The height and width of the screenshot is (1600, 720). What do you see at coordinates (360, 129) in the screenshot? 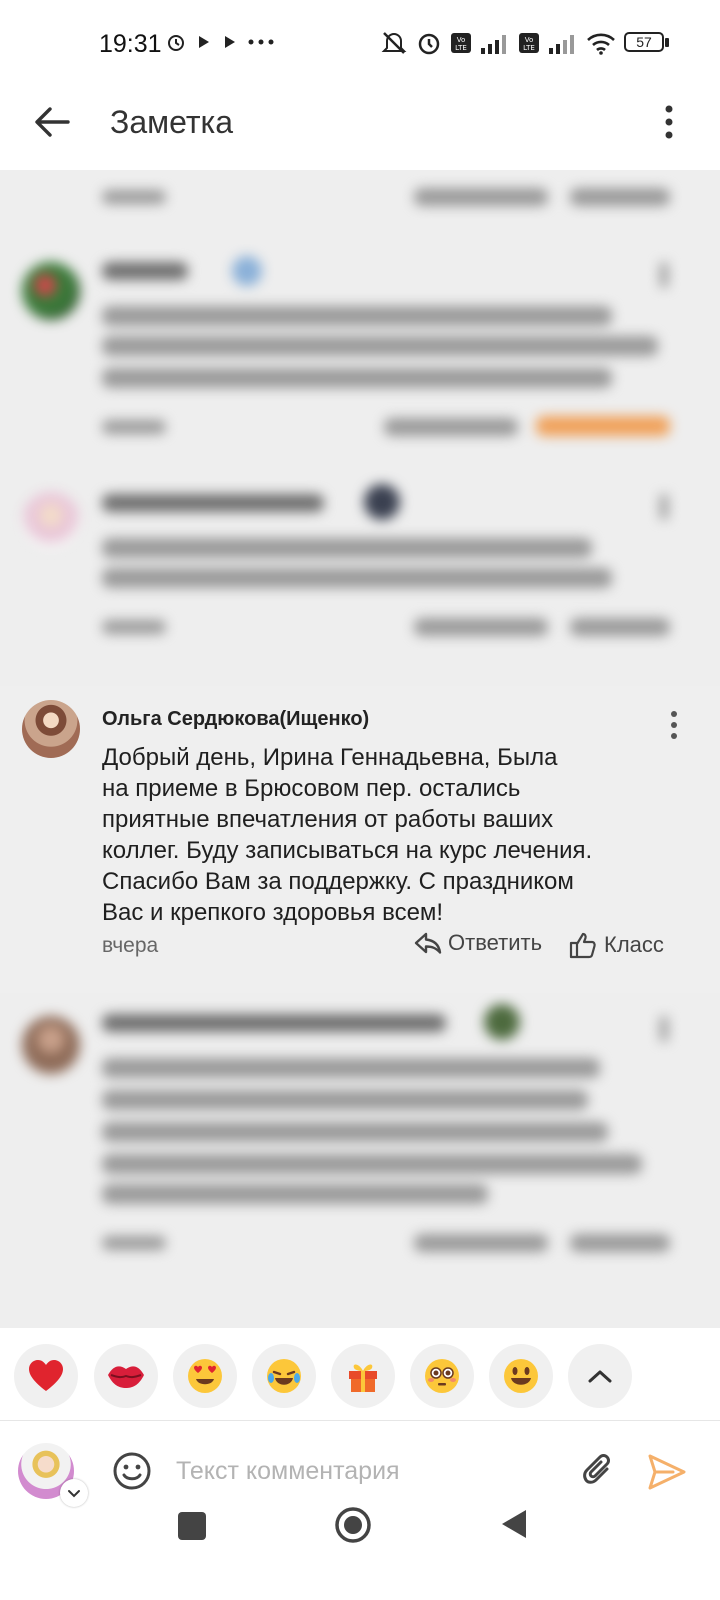
I see `app-bar` at bounding box center [360, 129].